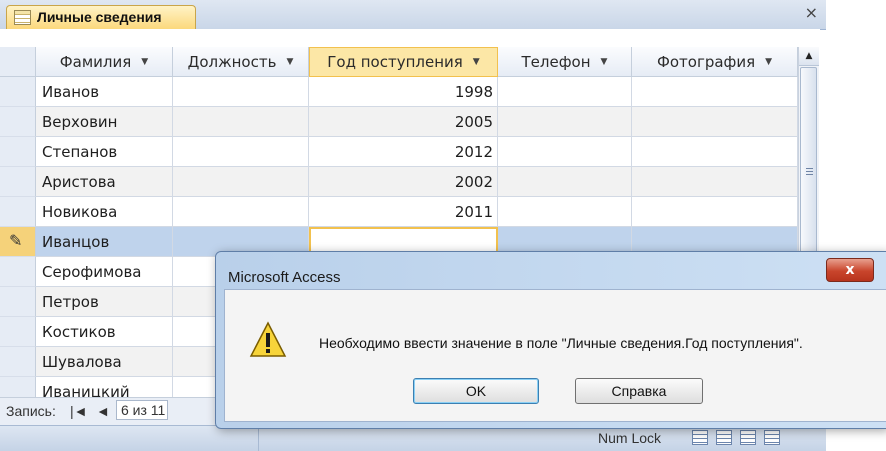 This screenshot has width=886, height=451. I want to click on cell-year: 2012, so click(403, 152).